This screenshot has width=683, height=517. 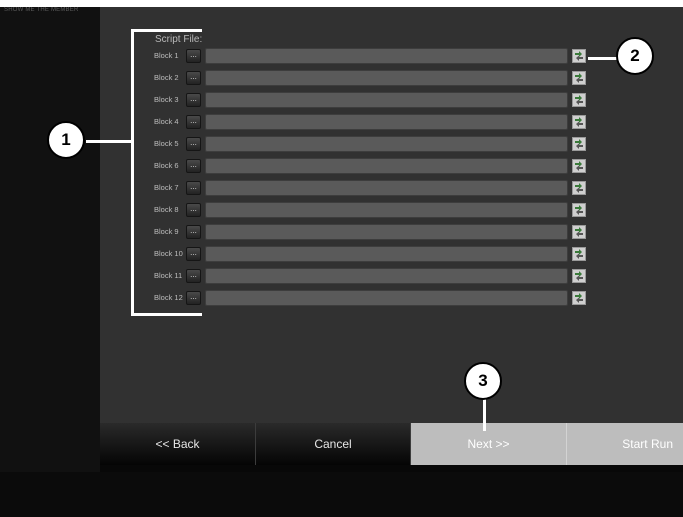 I want to click on left-panel-caption: SHOW ME THE MEMBER, so click(x=41, y=10).